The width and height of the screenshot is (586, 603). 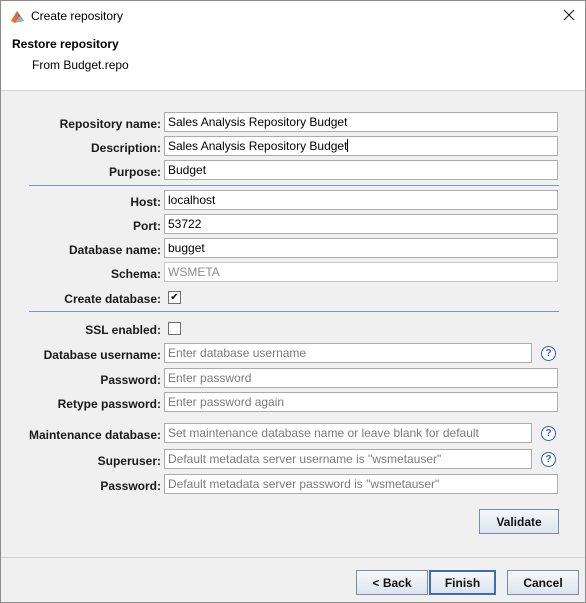 I want to click on close-icon, so click(x=569, y=16).